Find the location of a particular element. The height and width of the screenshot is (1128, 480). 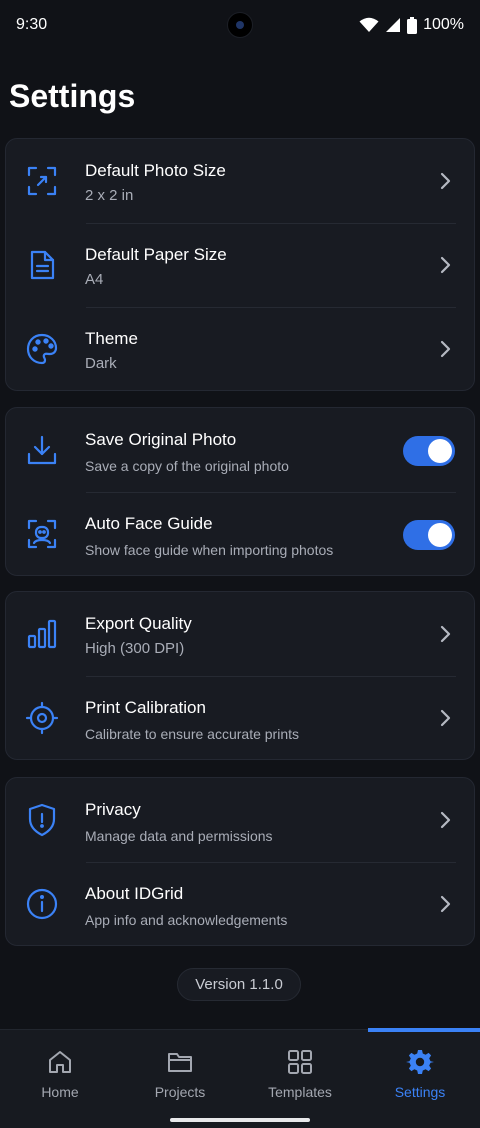

setting-title: Auto Face Guide is located at coordinates (149, 523).